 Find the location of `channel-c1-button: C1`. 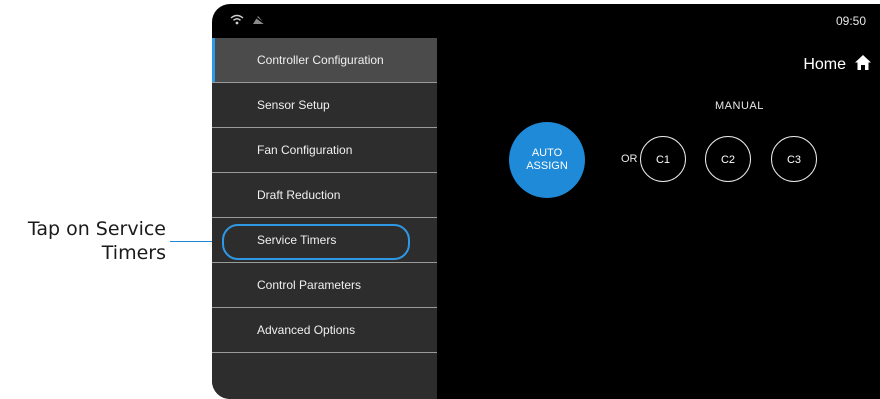

channel-c1-button: C1 is located at coordinates (663, 159).